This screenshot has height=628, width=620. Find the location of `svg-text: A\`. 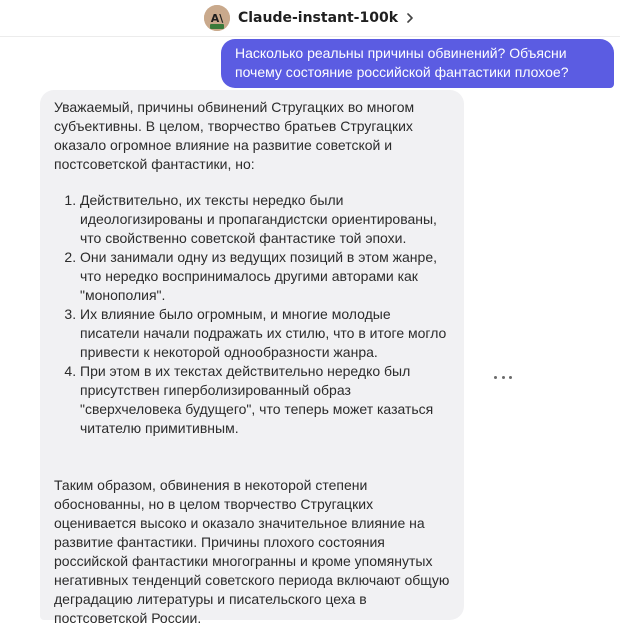

svg-text: A\ is located at coordinates (218, 18).